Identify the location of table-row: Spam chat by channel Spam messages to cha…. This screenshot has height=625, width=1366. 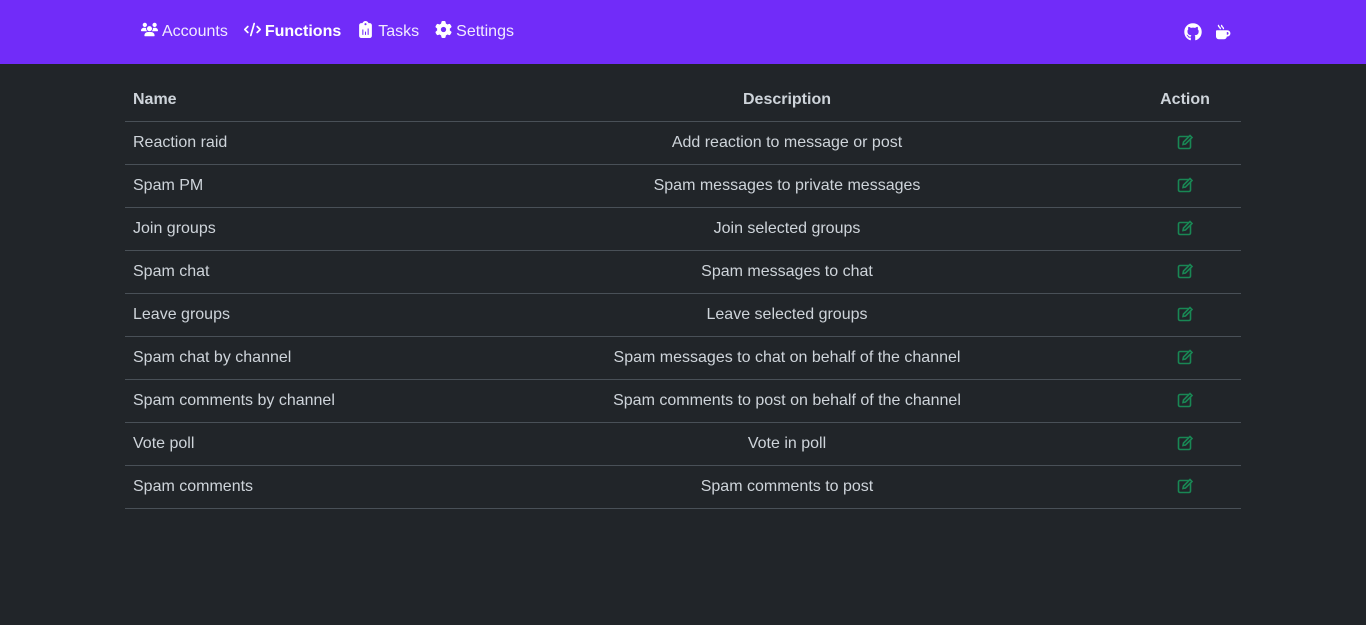
(683, 358).